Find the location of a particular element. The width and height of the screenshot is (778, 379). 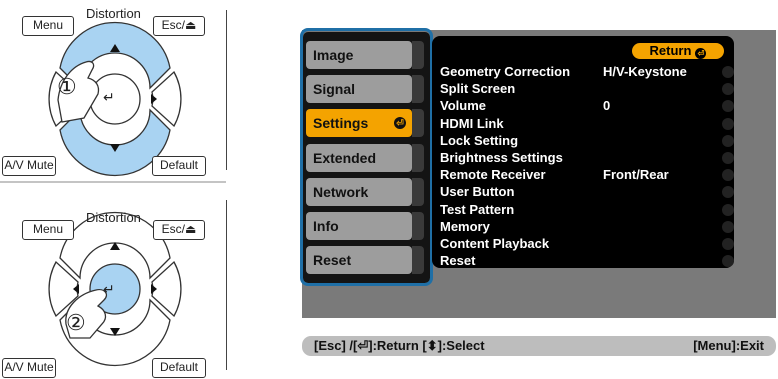

status-bar: [Esc] /[⏎]:Return [⬍]:Select [Menu]:Exit is located at coordinates (539, 346).